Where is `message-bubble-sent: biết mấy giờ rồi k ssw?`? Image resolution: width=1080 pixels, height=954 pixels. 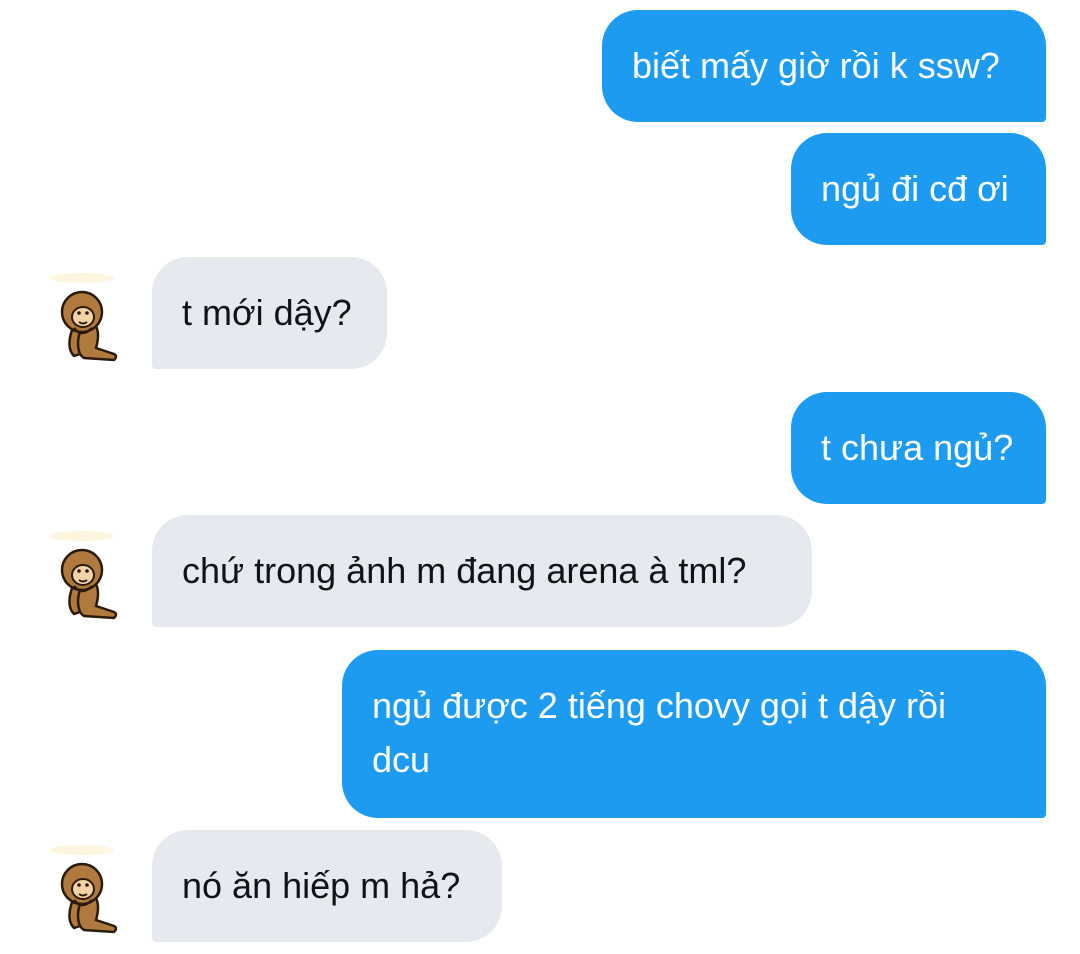 message-bubble-sent: biết mấy giờ rồi k ssw? is located at coordinates (824, 66).